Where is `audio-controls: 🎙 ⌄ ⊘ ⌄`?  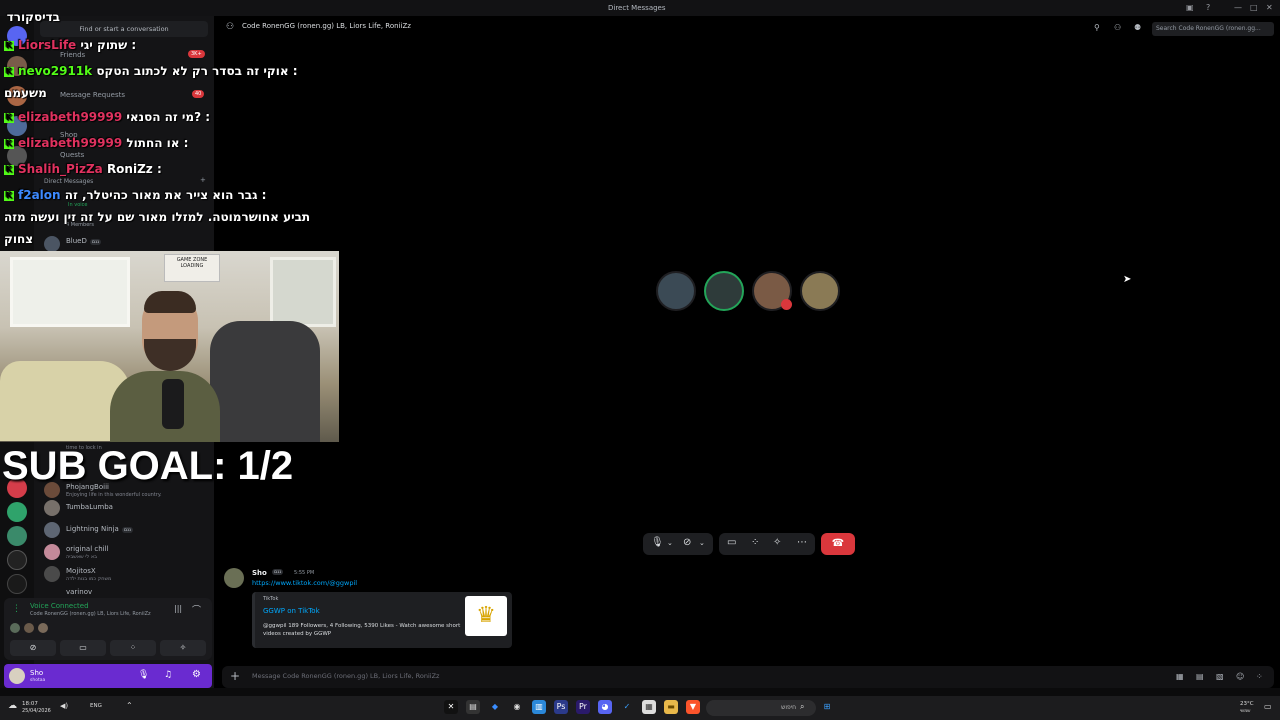
audio-controls: 🎙 ⌄ ⊘ ⌄ is located at coordinates (678, 544).